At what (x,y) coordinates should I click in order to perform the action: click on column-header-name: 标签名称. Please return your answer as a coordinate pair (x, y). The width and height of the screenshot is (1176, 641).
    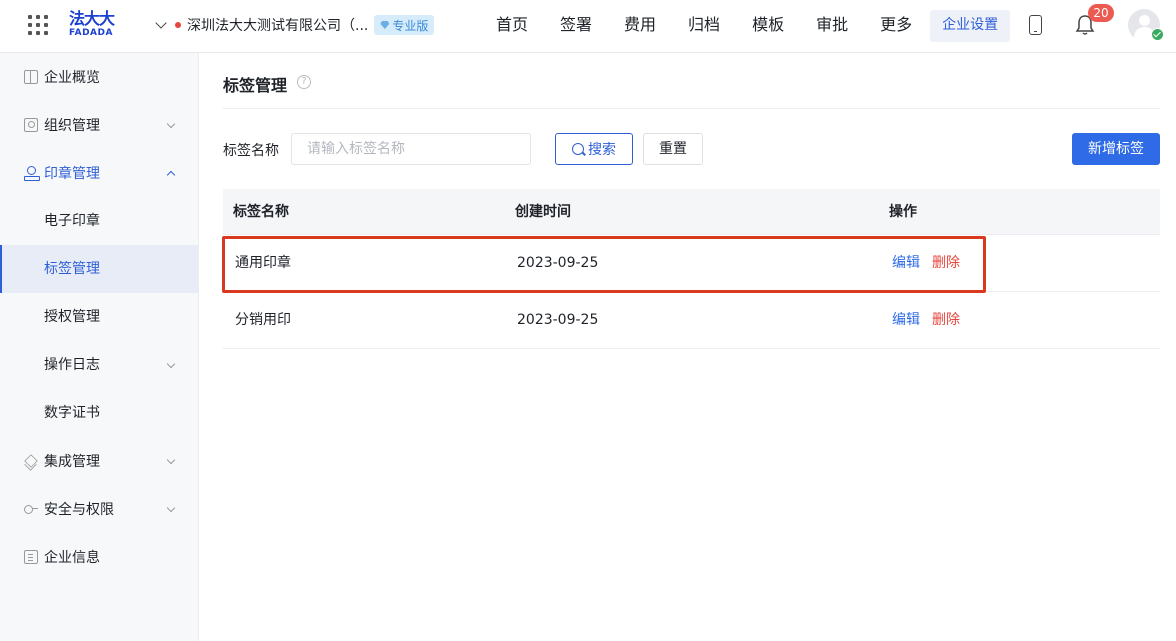
    Looking at the image, I should click on (261, 212).